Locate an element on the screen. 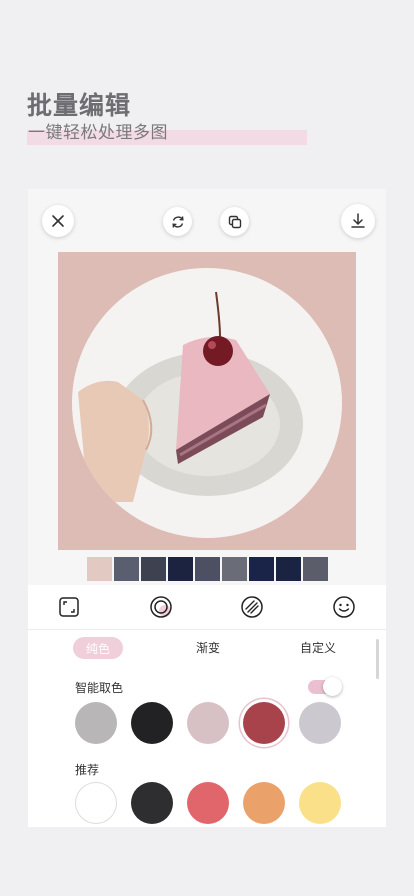  download-button is located at coordinates (358, 221).